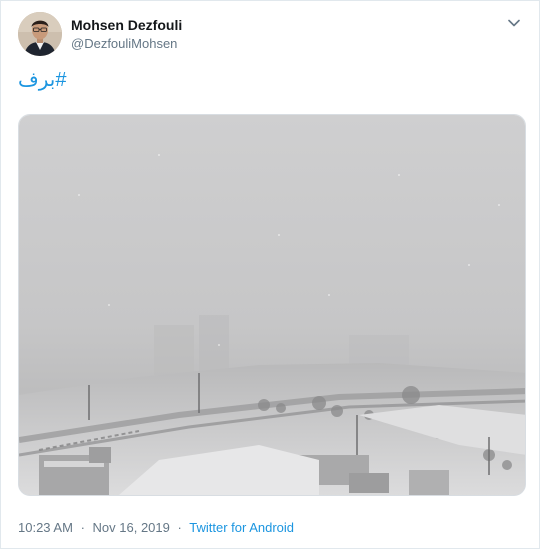 Image resolution: width=540 pixels, height=549 pixels. What do you see at coordinates (273, 34) in the screenshot?
I see `tweet-header: Mohsen Dezfouli @DezfouliMohsen` at bounding box center [273, 34].